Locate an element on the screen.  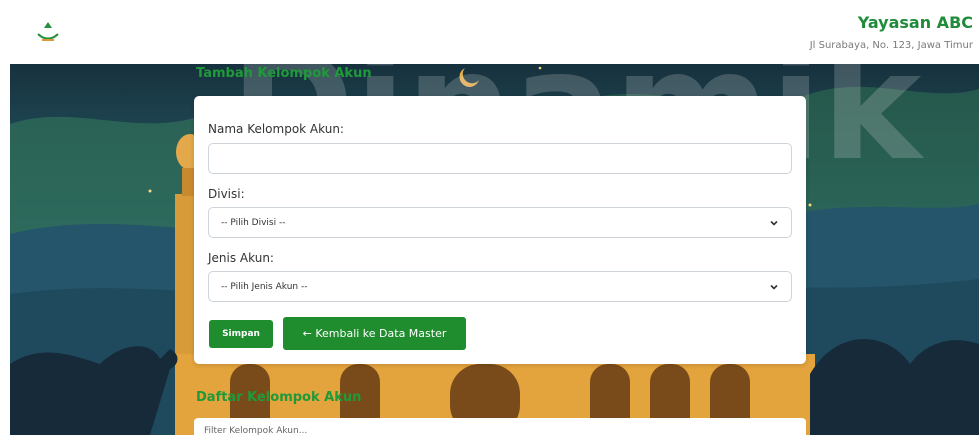
divisi-label: Divisi: is located at coordinates (226, 194).